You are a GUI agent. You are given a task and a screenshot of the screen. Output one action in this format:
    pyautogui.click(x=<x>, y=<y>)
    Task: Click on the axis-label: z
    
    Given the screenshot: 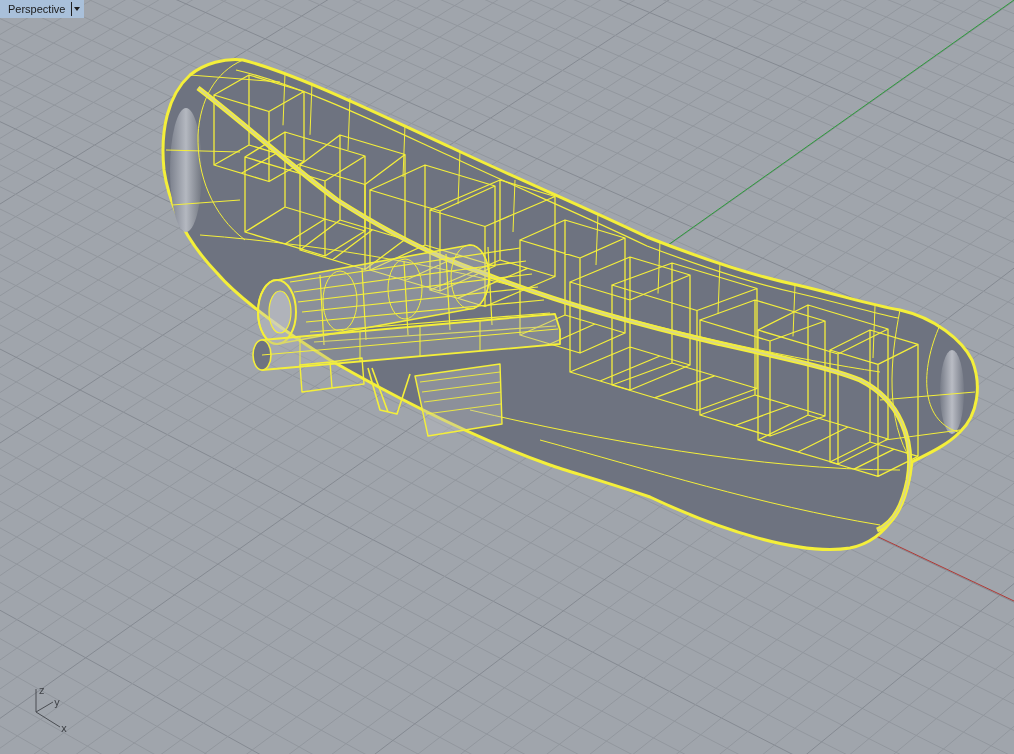 What is the action you would take?
    pyautogui.click(x=42, y=690)
    